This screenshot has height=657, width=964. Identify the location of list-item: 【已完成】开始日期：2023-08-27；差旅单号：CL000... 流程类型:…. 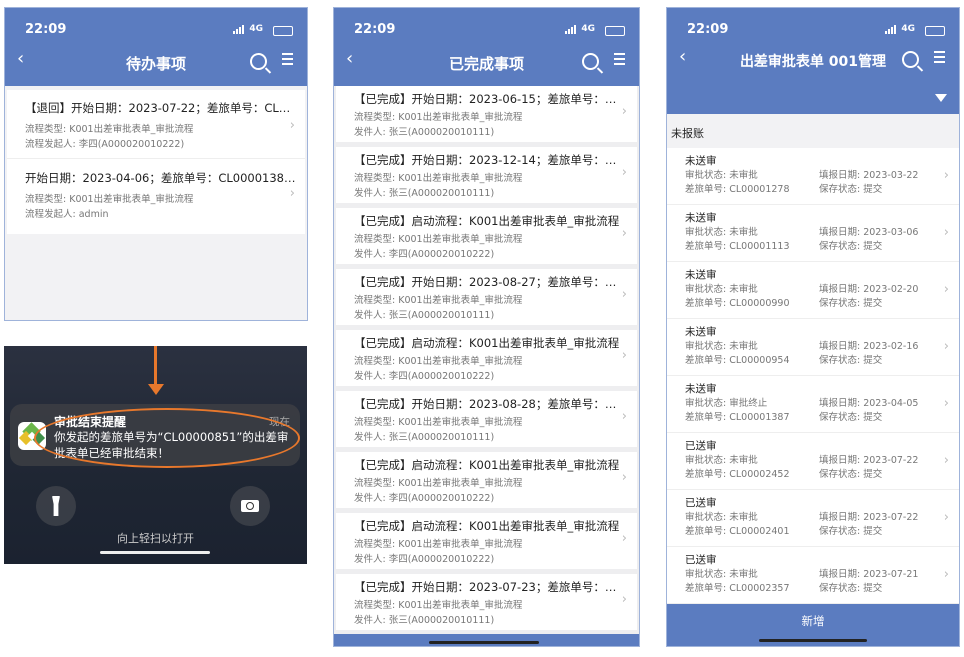
(486, 297).